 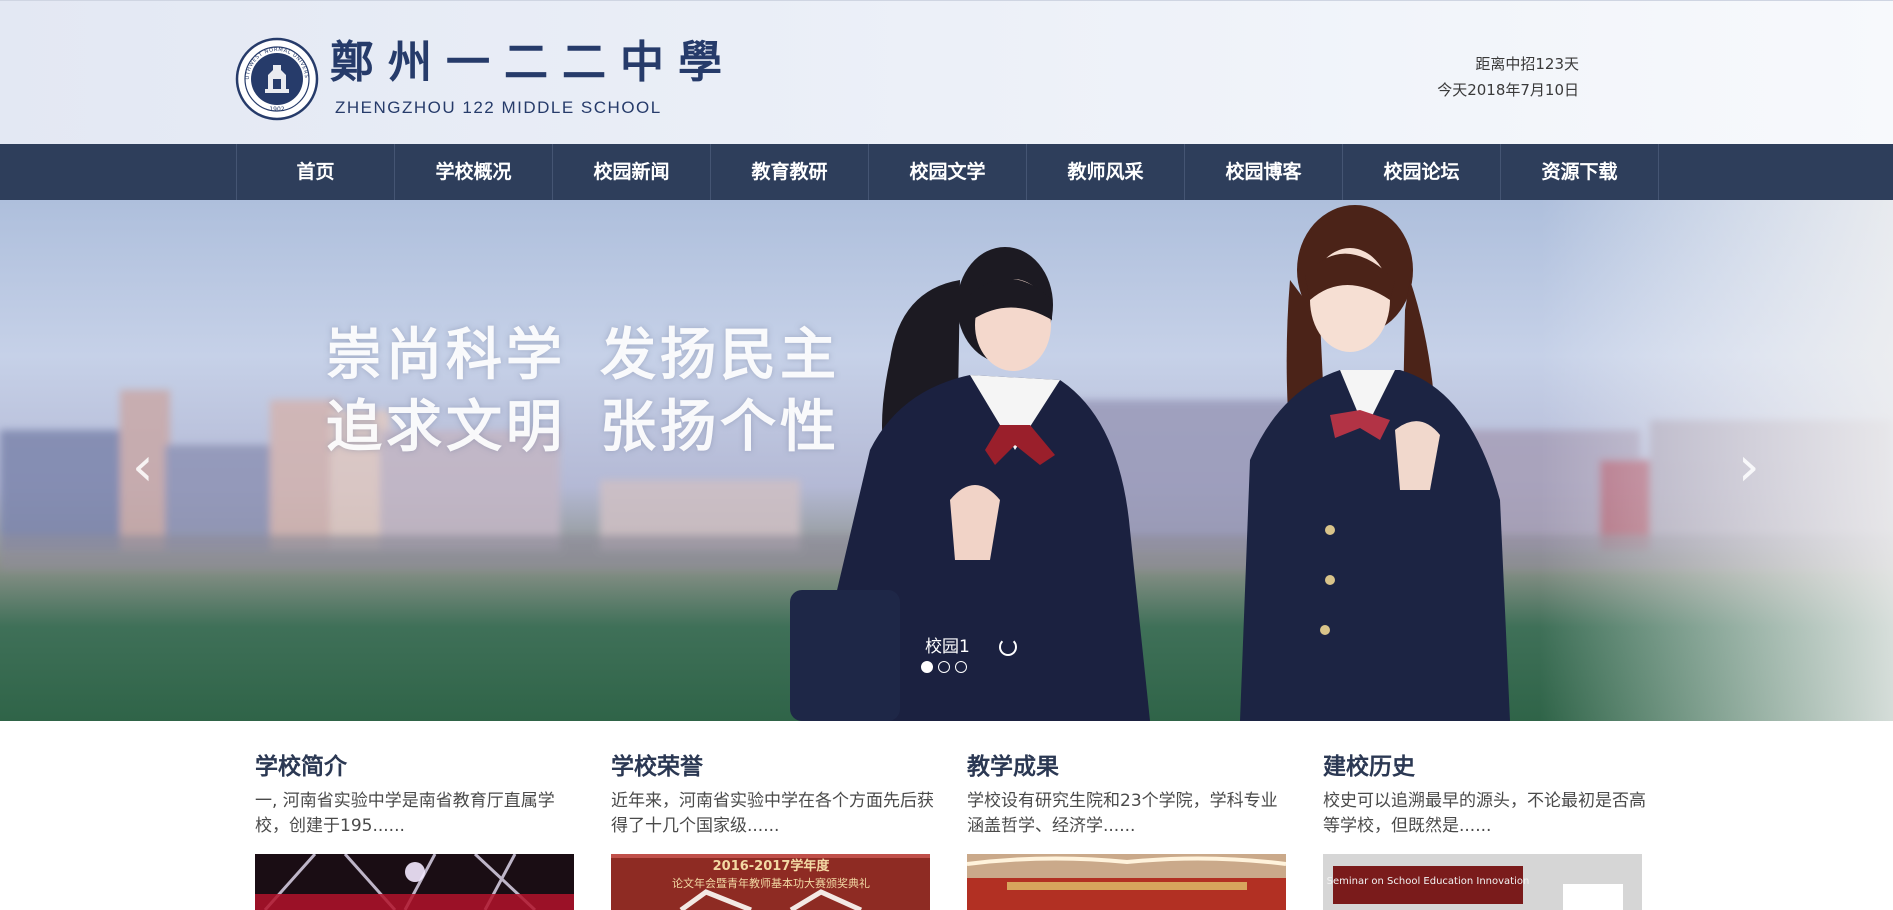 What do you see at coordinates (474, 172) in the screenshot?
I see `nav-item-school-overview: 学校概况` at bounding box center [474, 172].